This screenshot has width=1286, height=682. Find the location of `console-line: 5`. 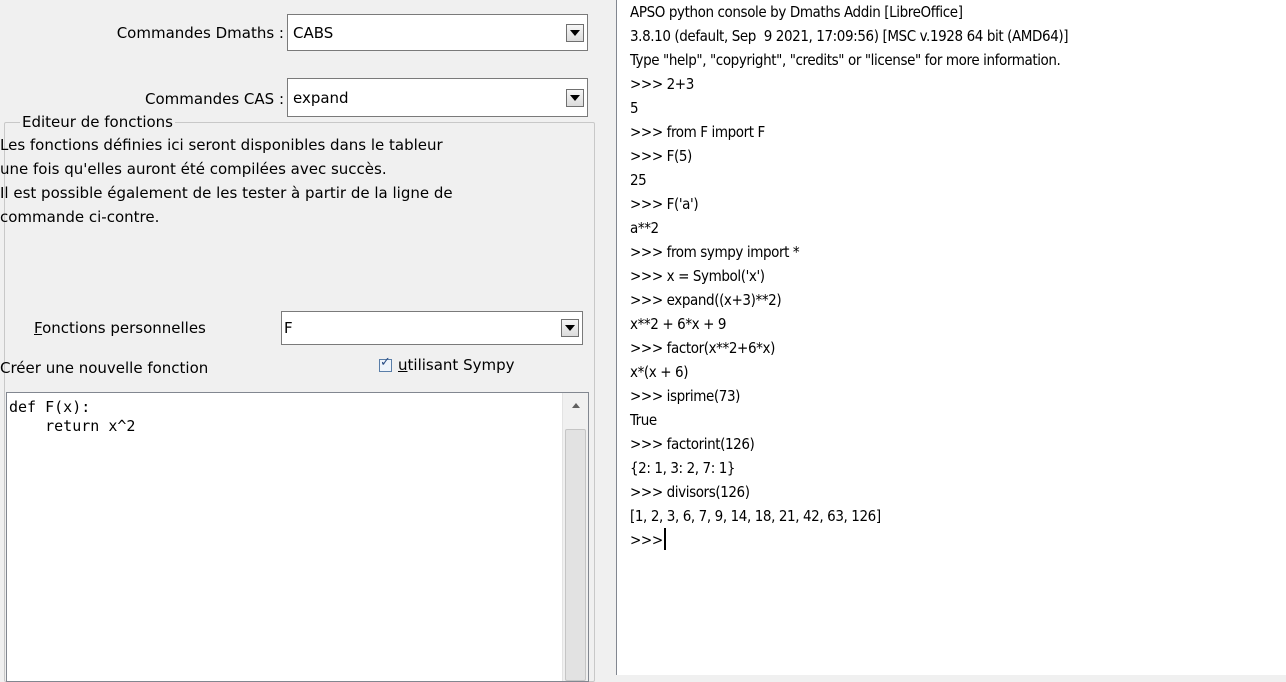

console-line: 5 is located at coordinates (634, 108).